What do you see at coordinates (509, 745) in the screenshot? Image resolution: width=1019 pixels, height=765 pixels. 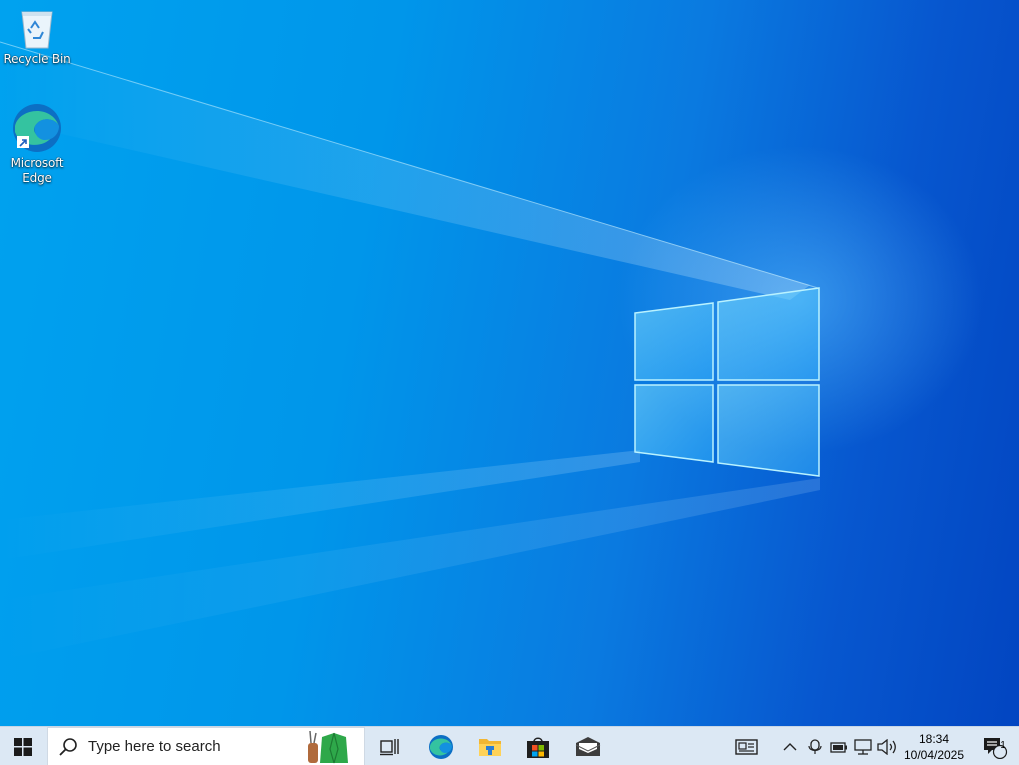 I see `taskbar: Type here to search 18:34 10/04/2025 1` at bounding box center [509, 745].